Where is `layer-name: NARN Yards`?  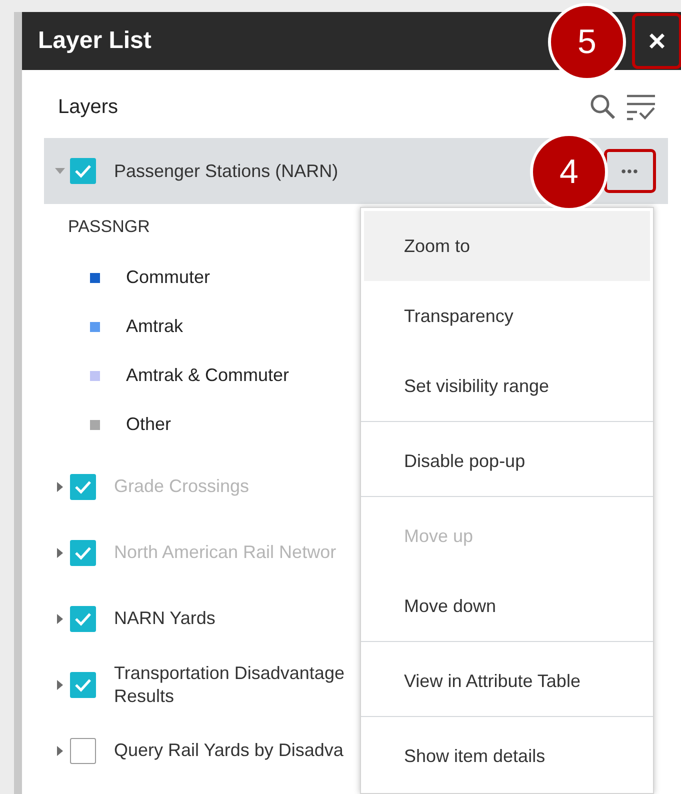 layer-name: NARN Yards is located at coordinates (165, 618).